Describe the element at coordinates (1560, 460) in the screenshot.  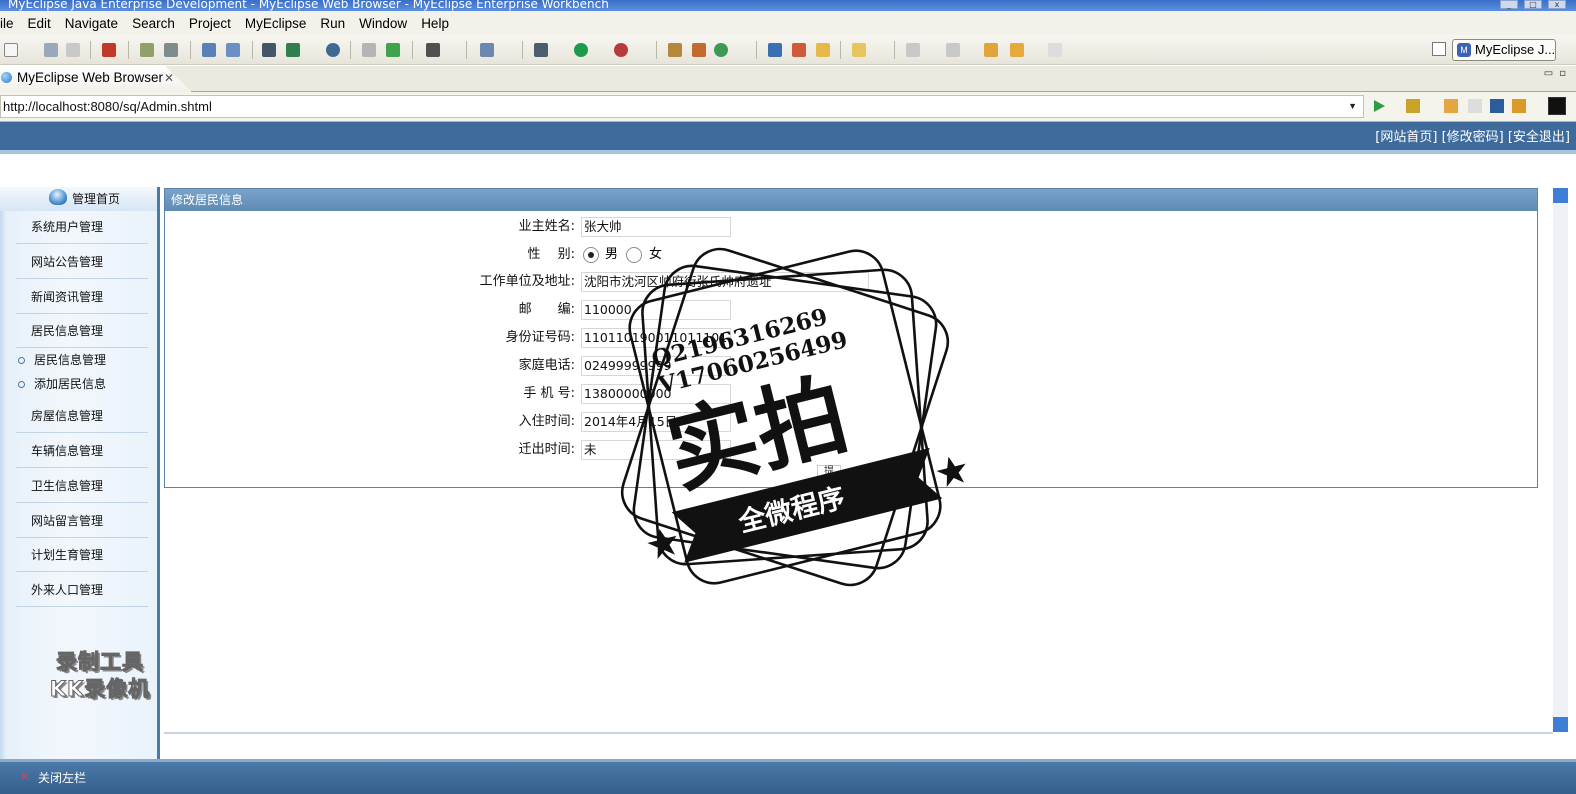
I see `page-scrollbar` at that location.